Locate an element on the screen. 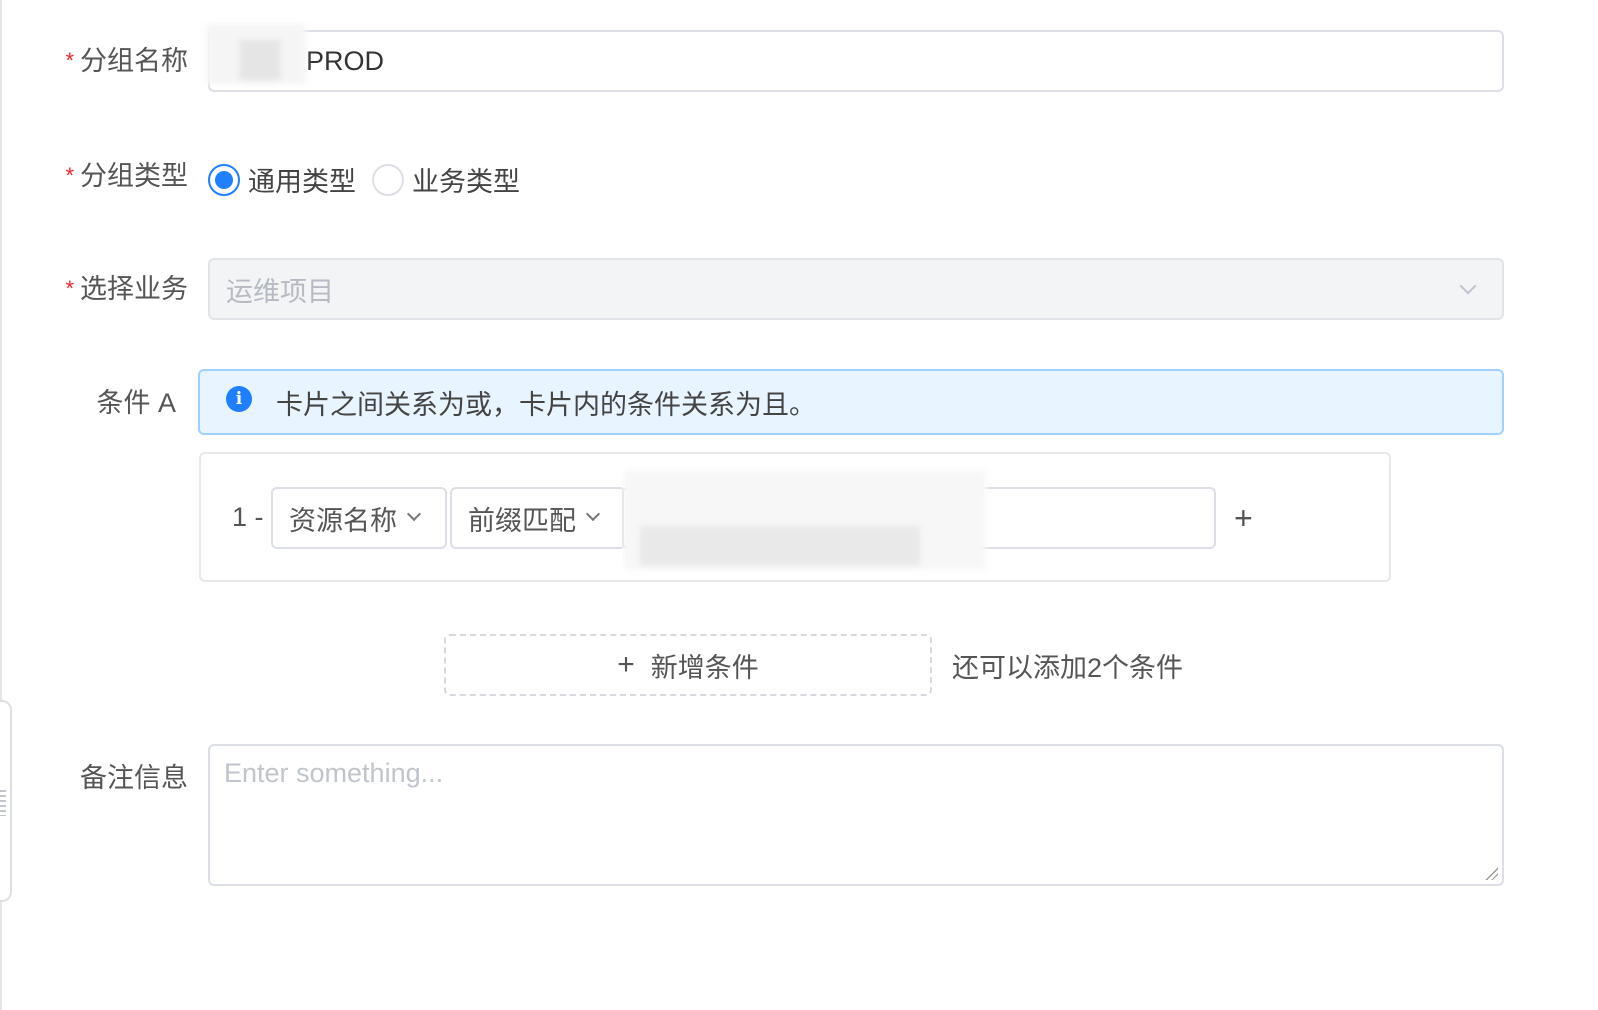  business-label: * 选择业务 is located at coordinates (126, 289).